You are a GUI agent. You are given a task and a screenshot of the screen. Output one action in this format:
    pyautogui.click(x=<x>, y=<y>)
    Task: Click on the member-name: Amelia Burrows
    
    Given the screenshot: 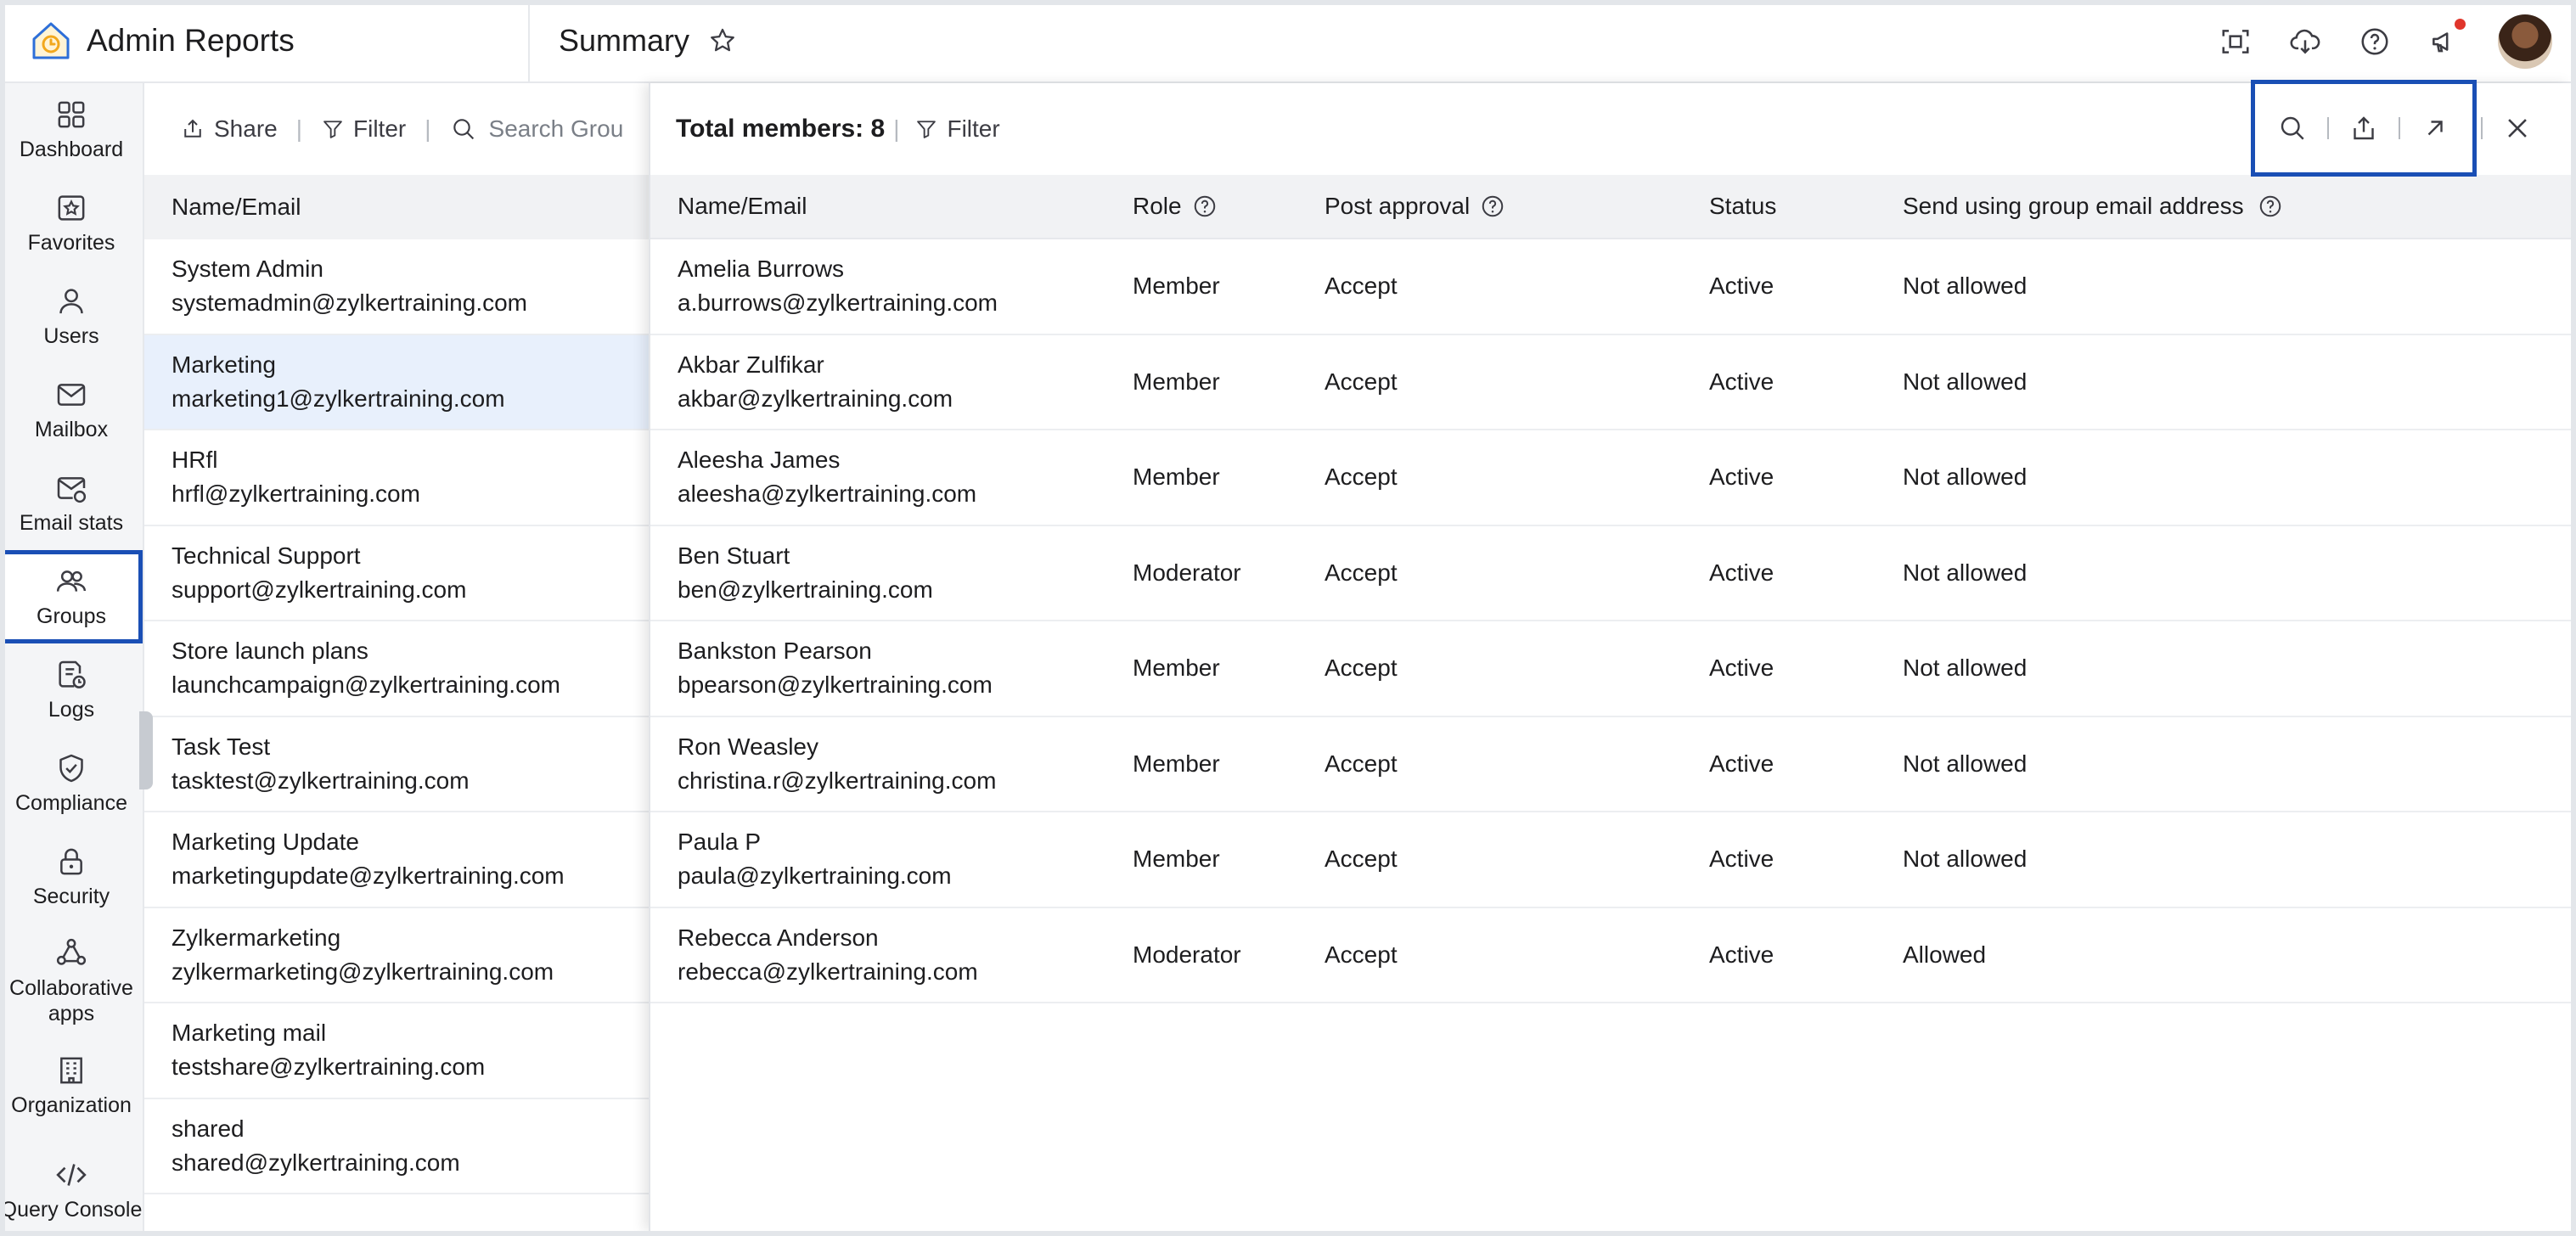 What is the action you would take?
    pyautogui.click(x=761, y=269)
    